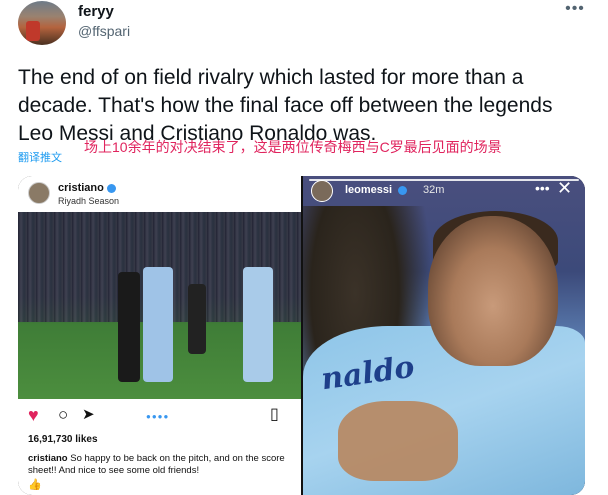 This screenshot has height=495, width=608. What do you see at coordinates (63, 415) in the screenshot?
I see `comment-icon: ○` at bounding box center [63, 415].